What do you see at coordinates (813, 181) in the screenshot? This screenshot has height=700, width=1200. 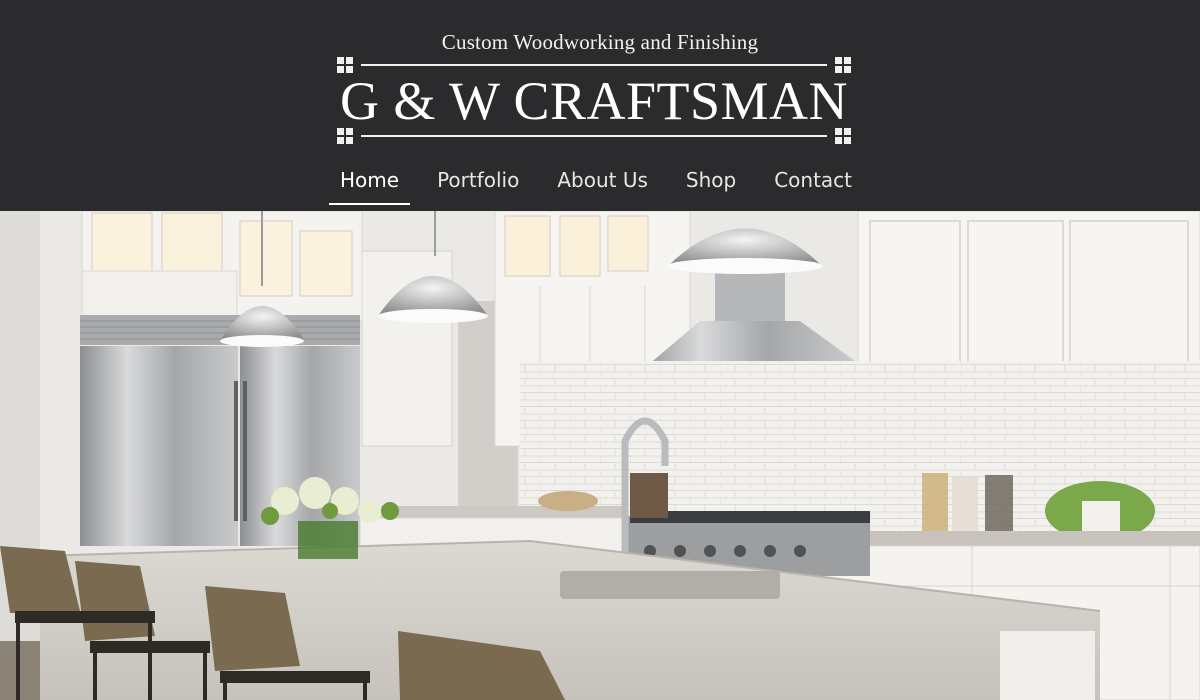 I see `nav-contact: Contact` at bounding box center [813, 181].